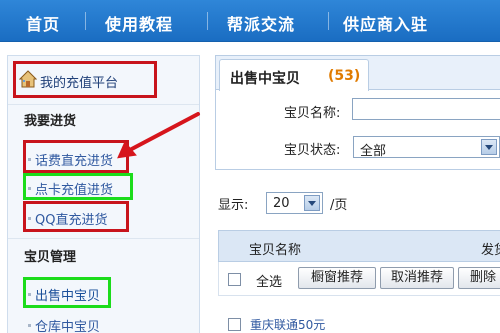 This screenshot has height=333, width=500. What do you see at coordinates (269, 282) in the screenshot?
I see `select-all-label: 全选` at bounding box center [269, 282].